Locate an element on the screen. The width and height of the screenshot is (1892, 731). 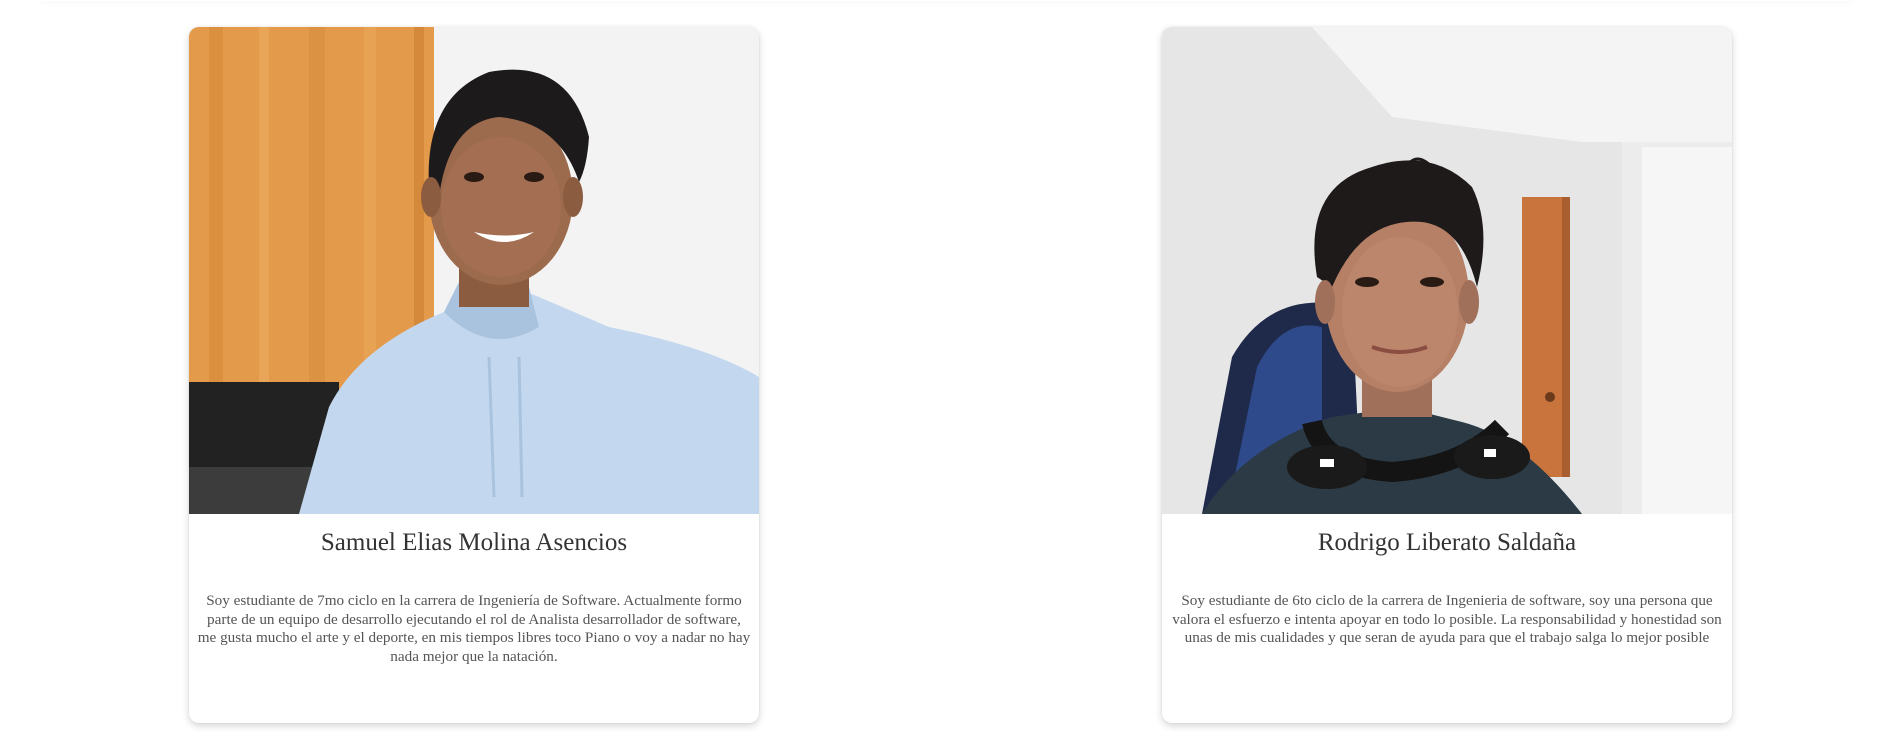
member-name: Samuel Elias Molina Asencios is located at coordinates (474, 542).